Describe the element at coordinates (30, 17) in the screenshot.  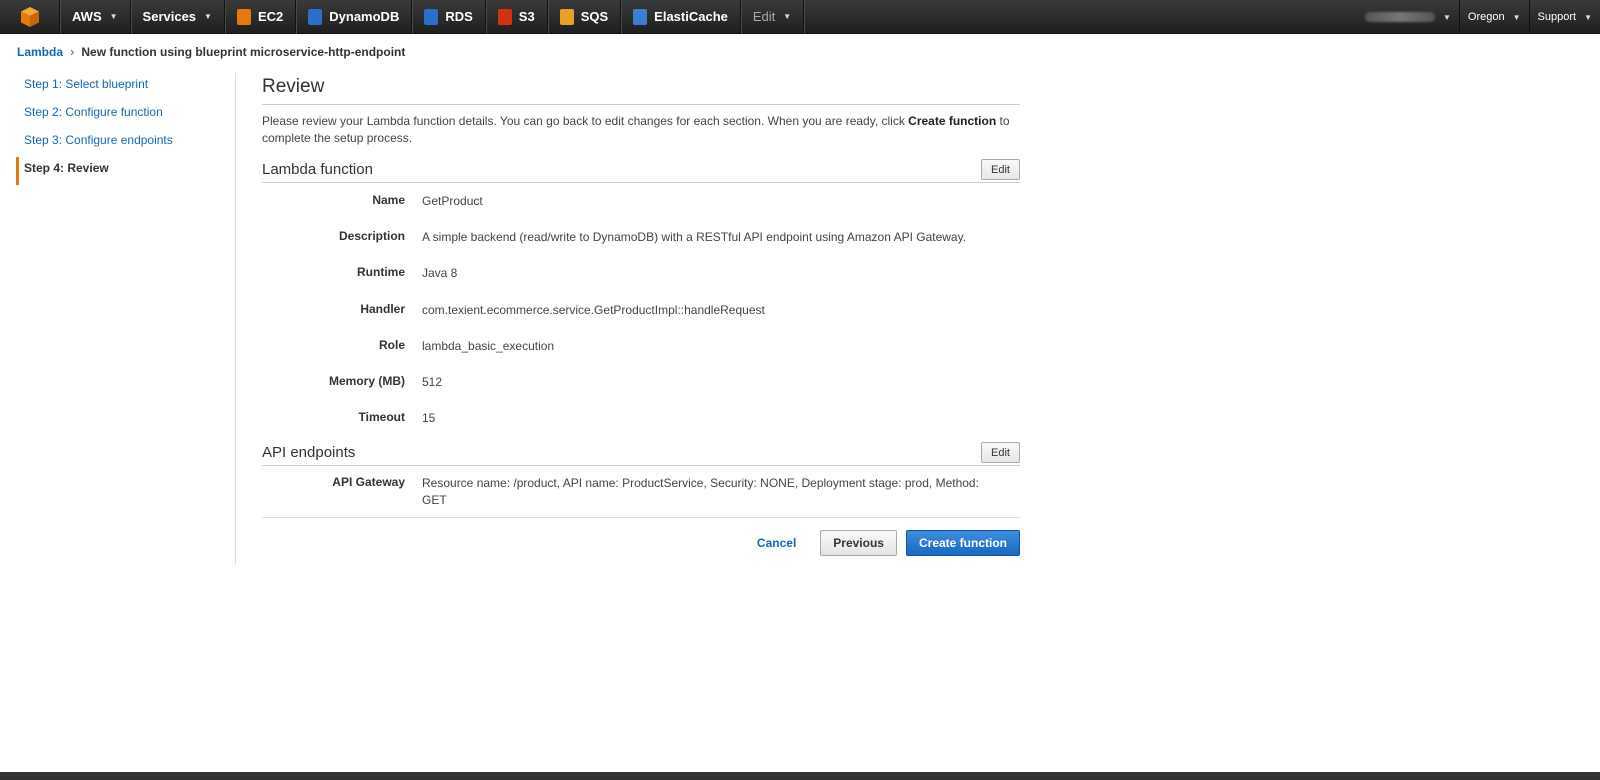
I see `aws-cube-logo-icon` at that location.